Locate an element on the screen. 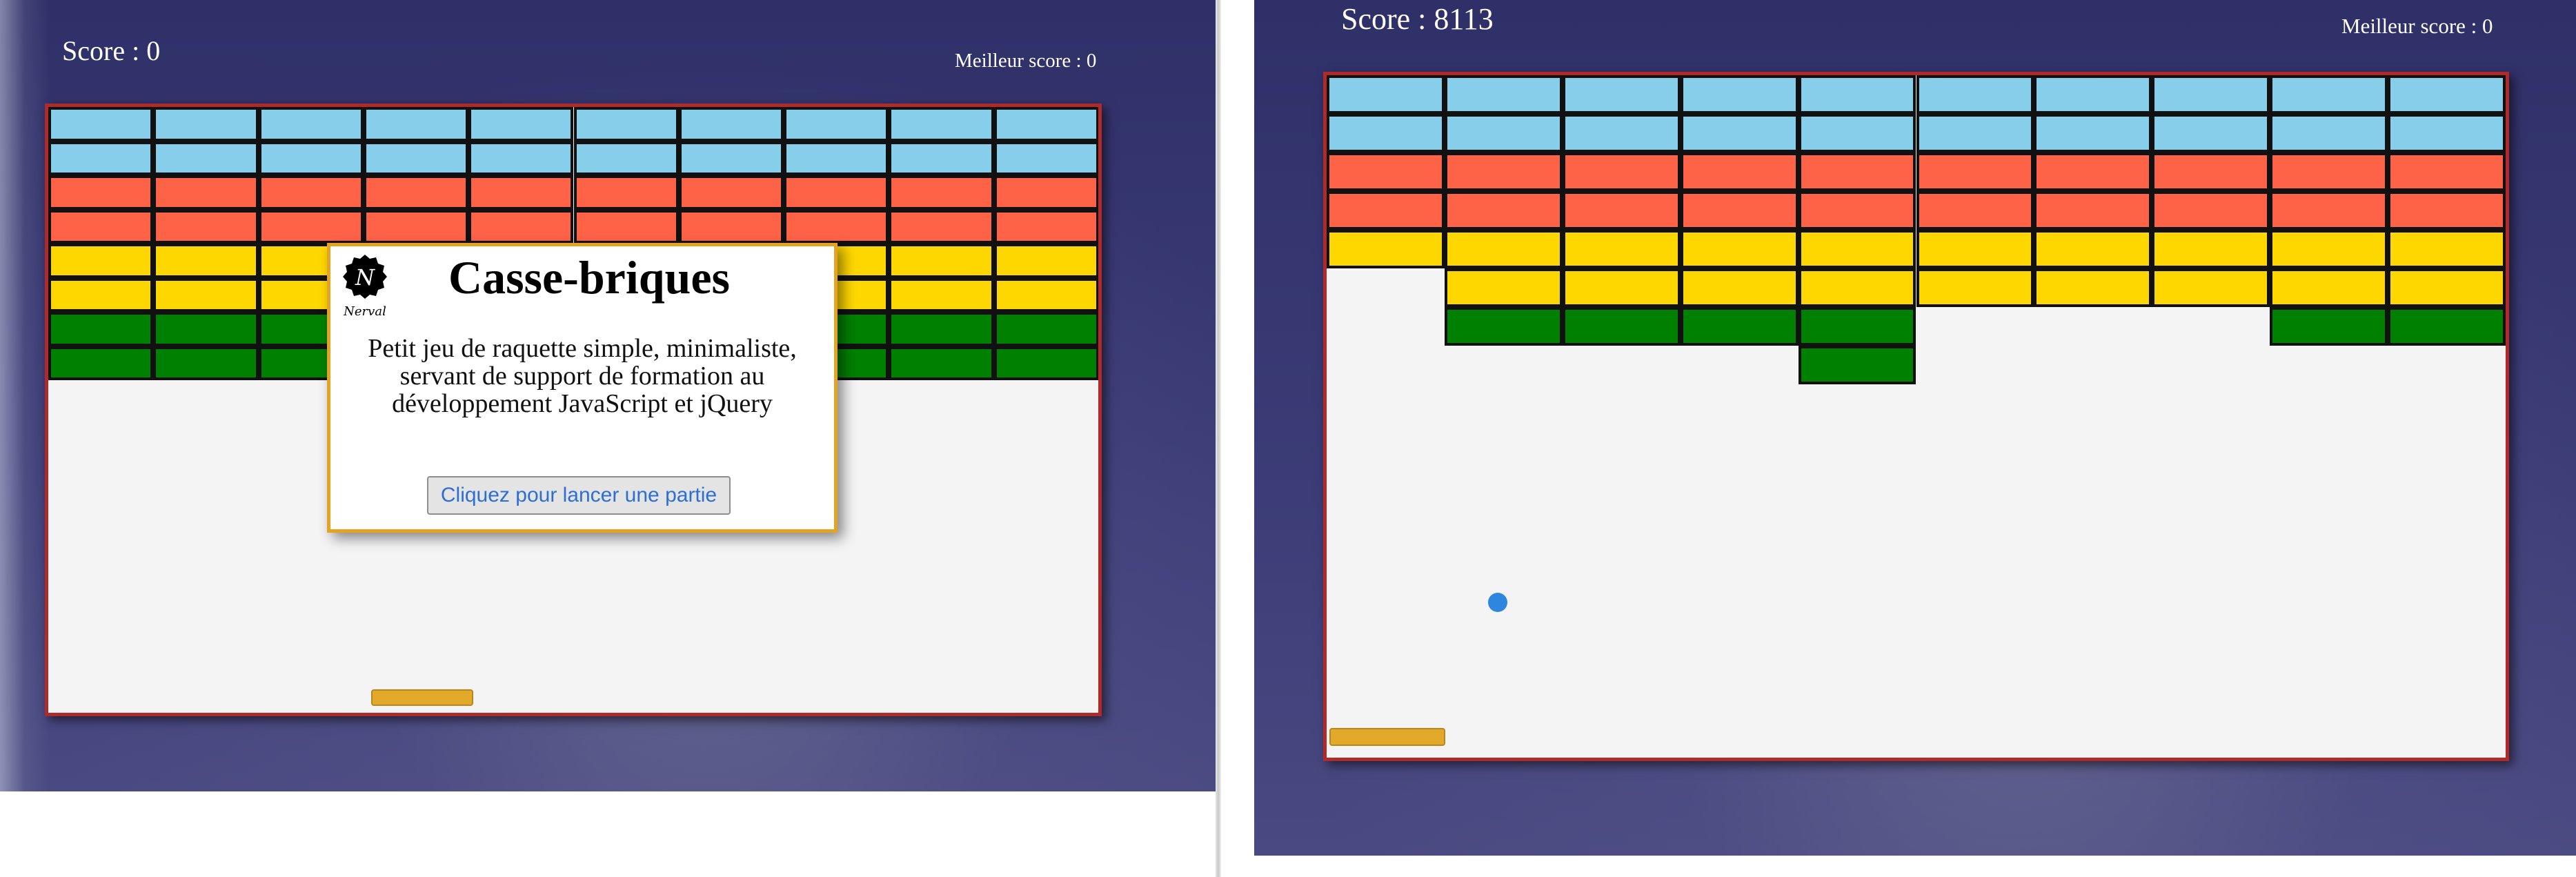  desc-line-3: développement JavaScript et jQuery is located at coordinates (582, 404).